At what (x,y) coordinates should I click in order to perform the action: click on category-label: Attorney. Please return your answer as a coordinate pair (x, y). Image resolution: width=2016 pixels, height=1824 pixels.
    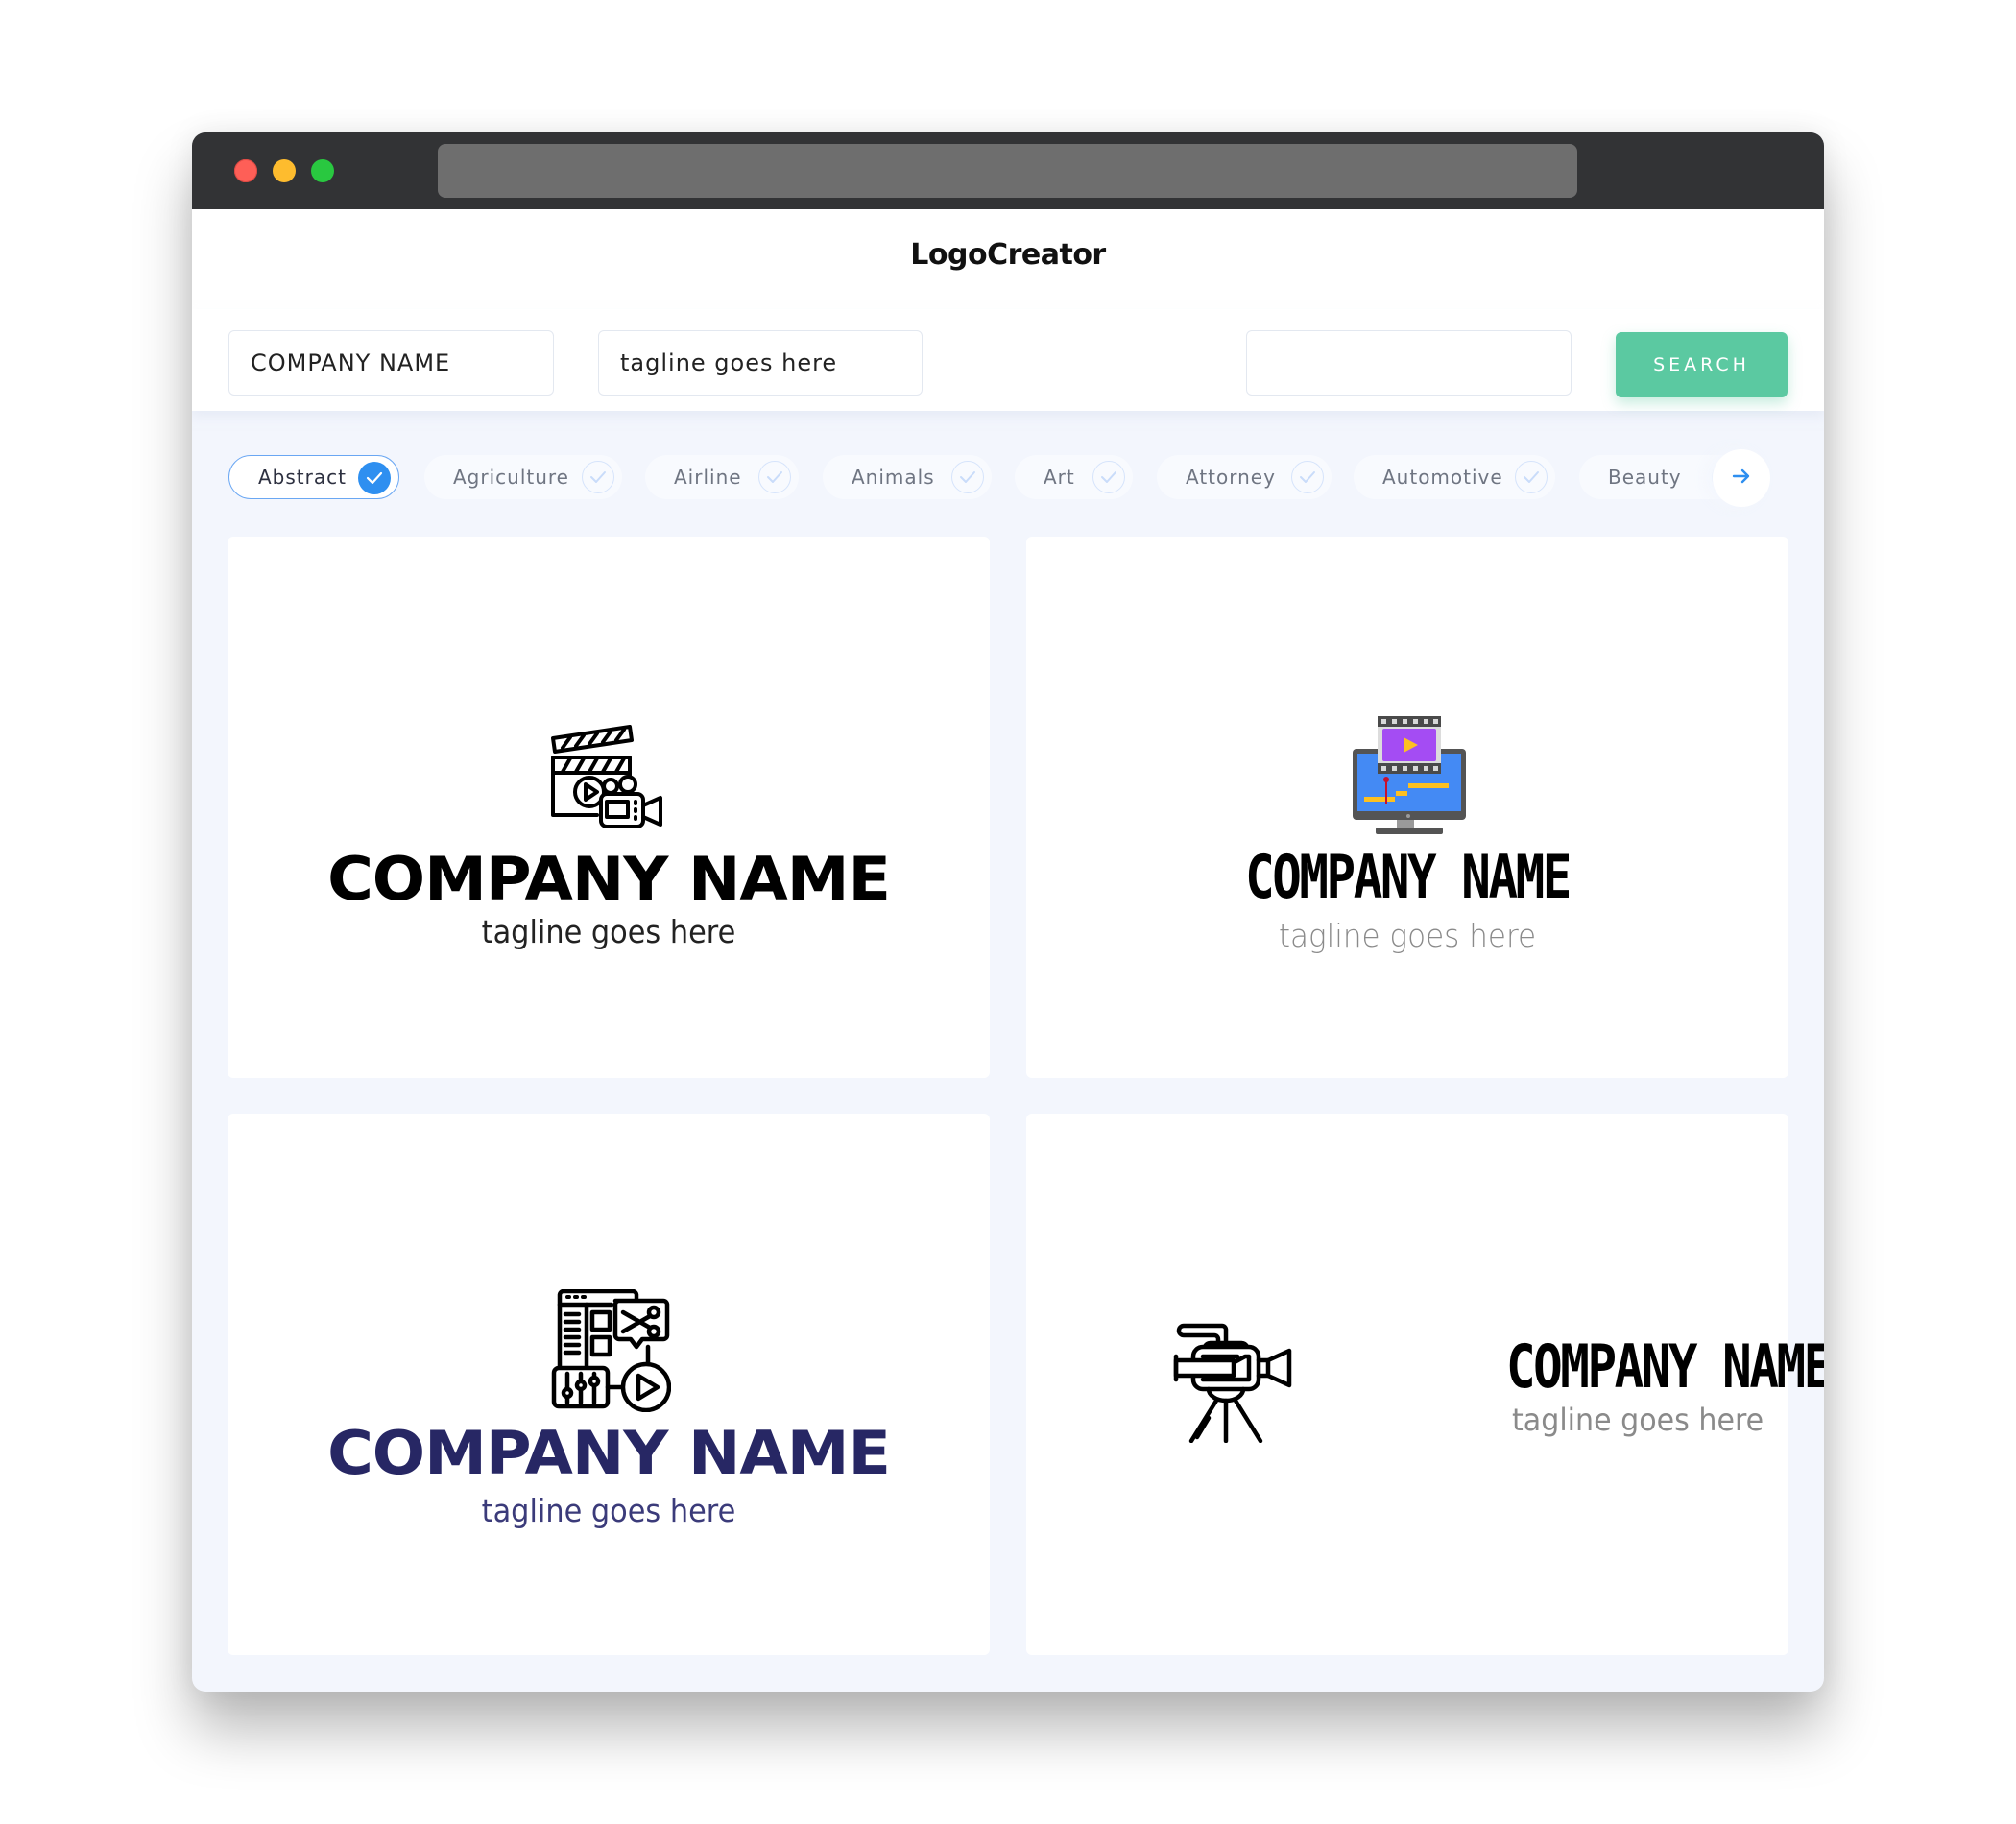
    Looking at the image, I should click on (1231, 477).